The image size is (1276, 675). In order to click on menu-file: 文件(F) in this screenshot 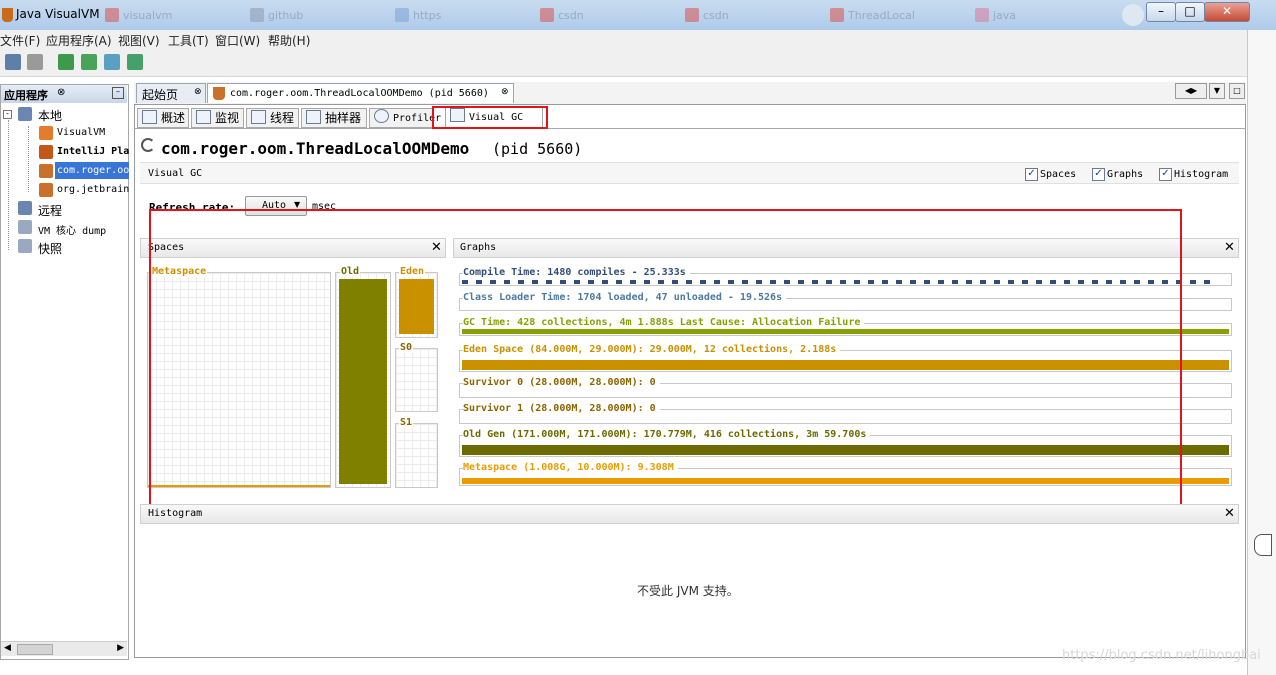, I will do `click(20, 40)`.